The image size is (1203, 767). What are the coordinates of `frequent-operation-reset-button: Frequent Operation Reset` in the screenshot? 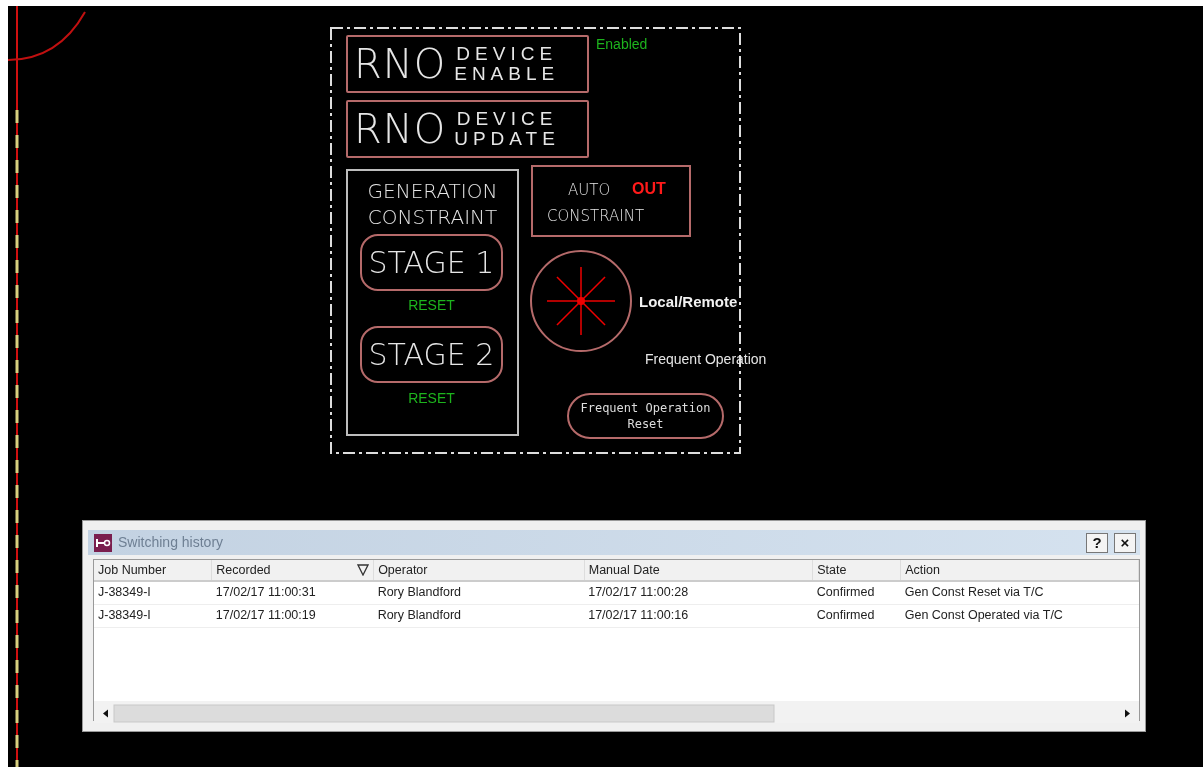 It's located at (645, 416).